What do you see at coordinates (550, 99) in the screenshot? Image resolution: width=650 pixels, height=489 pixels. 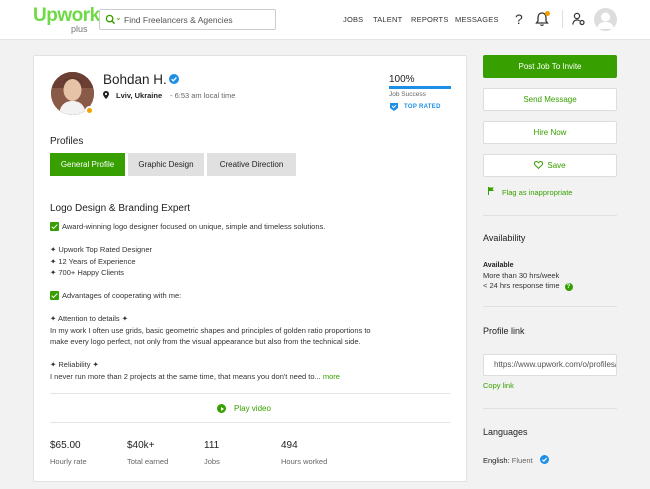 I see `send-message-button: Send Message` at bounding box center [550, 99].